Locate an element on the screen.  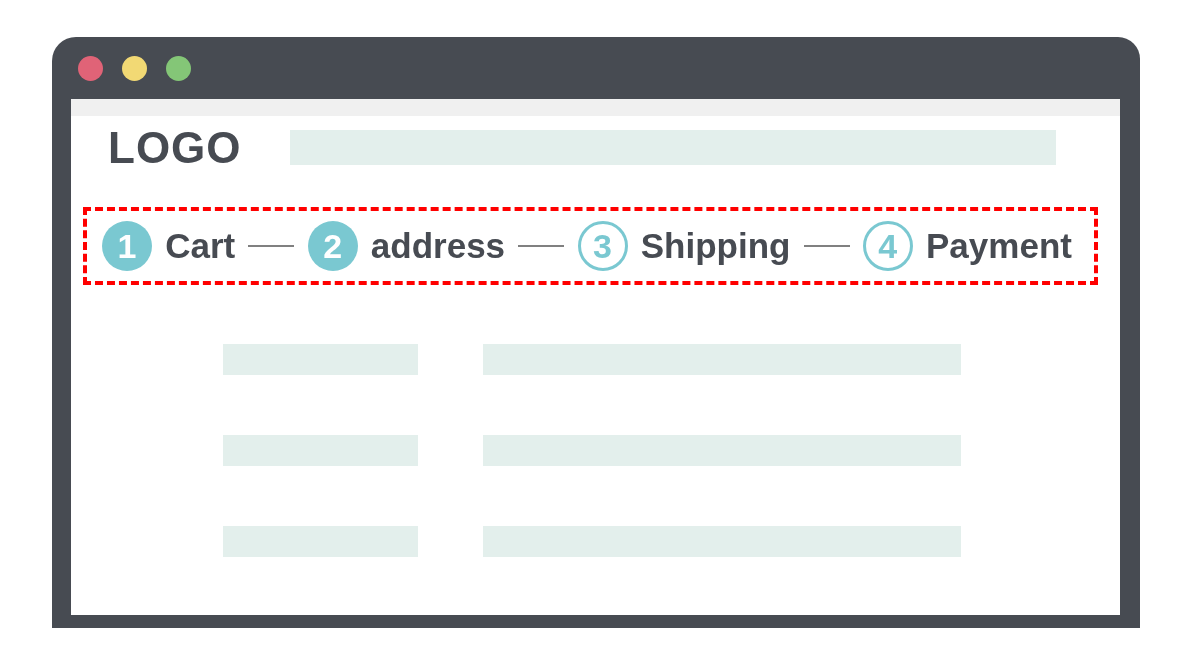
step-number: 4 is located at coordinates (887, 246).